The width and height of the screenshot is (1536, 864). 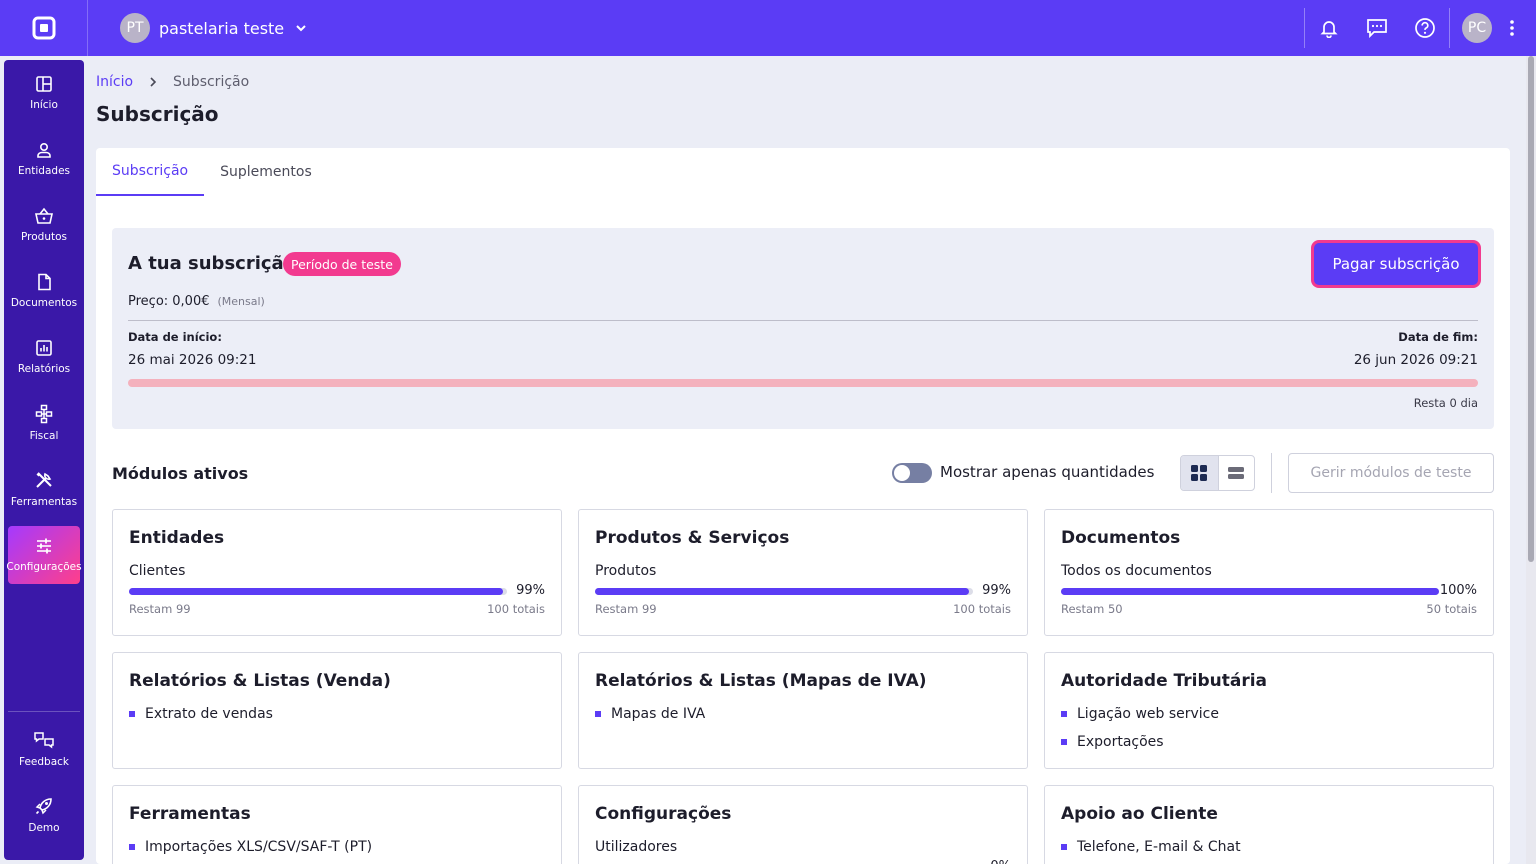 I want to click on module-title: Apoio ao Cliente, so click(x=1139, y=814).